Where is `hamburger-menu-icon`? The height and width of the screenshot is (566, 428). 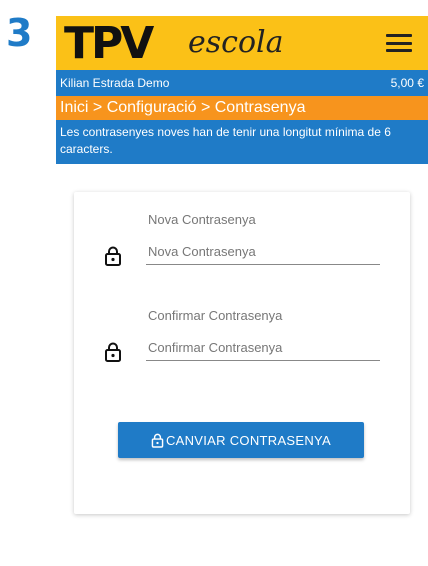
hamburger-menu-icon is located at coordinates (399, 43).